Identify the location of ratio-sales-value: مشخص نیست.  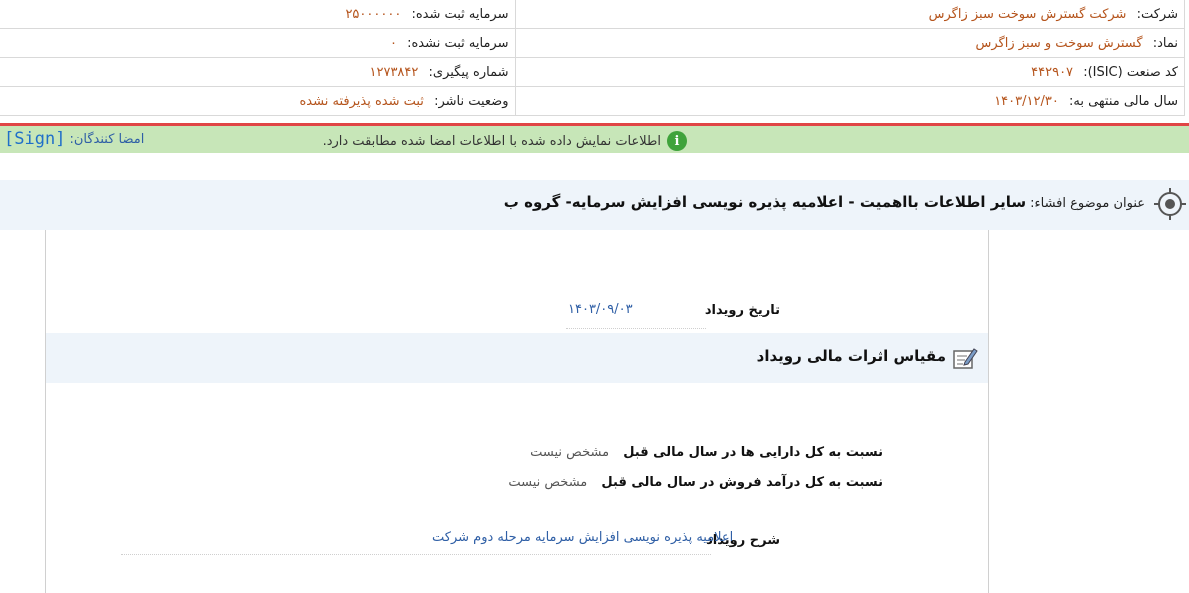
(548, 482).